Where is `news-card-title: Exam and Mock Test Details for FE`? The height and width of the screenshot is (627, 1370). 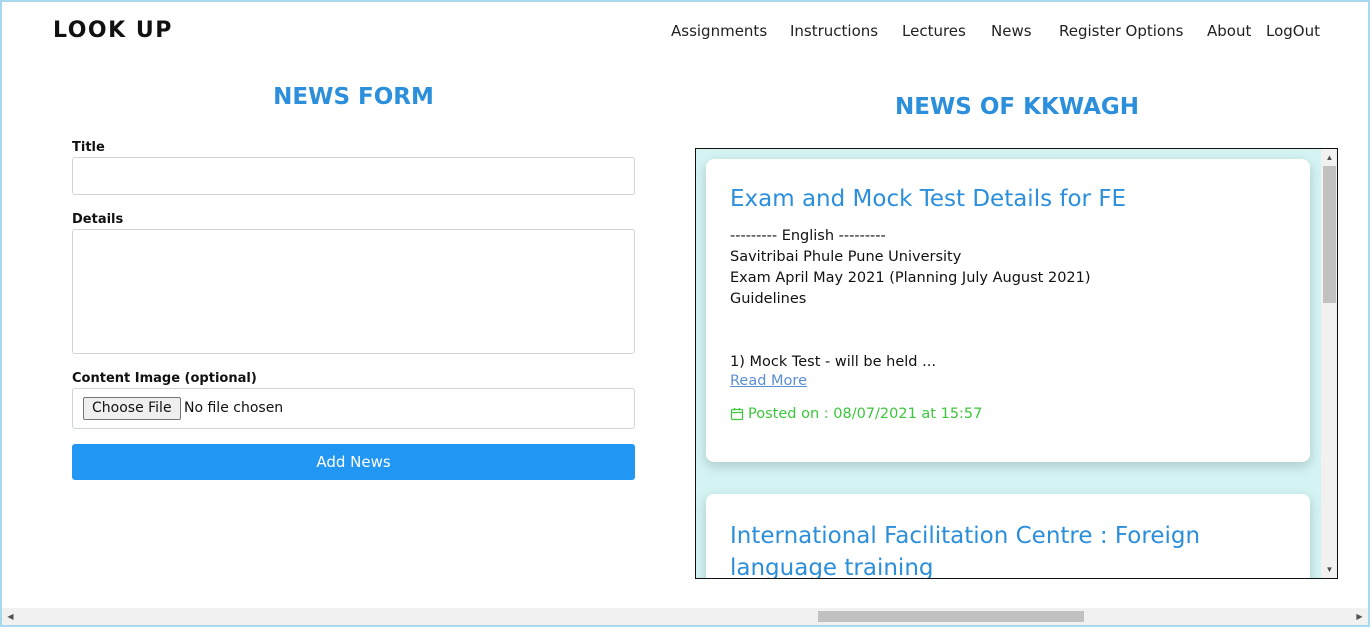 news-card-title: Exam and Mock Test Details for FE is located at coordinates (1010, 199).